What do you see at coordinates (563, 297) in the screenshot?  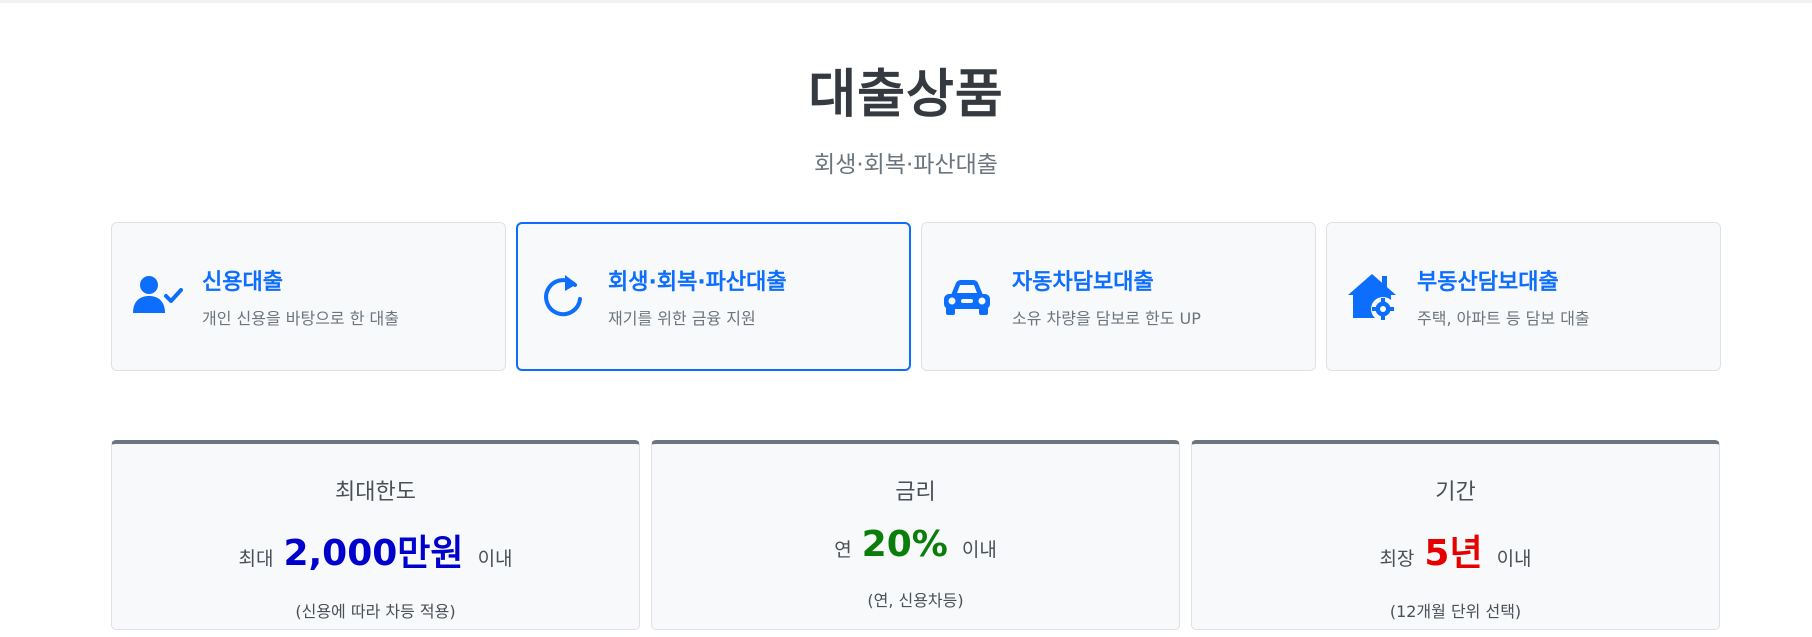 I see `refresh-icon` at bounding box center [563, 297].